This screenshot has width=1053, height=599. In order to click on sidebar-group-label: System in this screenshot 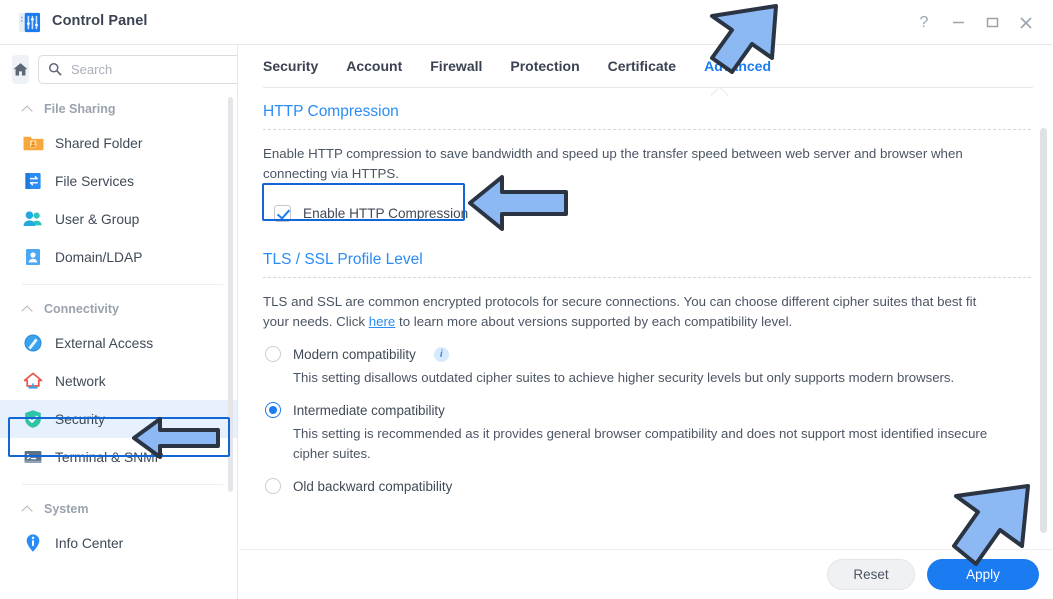, I will do `click(66, 508)`.